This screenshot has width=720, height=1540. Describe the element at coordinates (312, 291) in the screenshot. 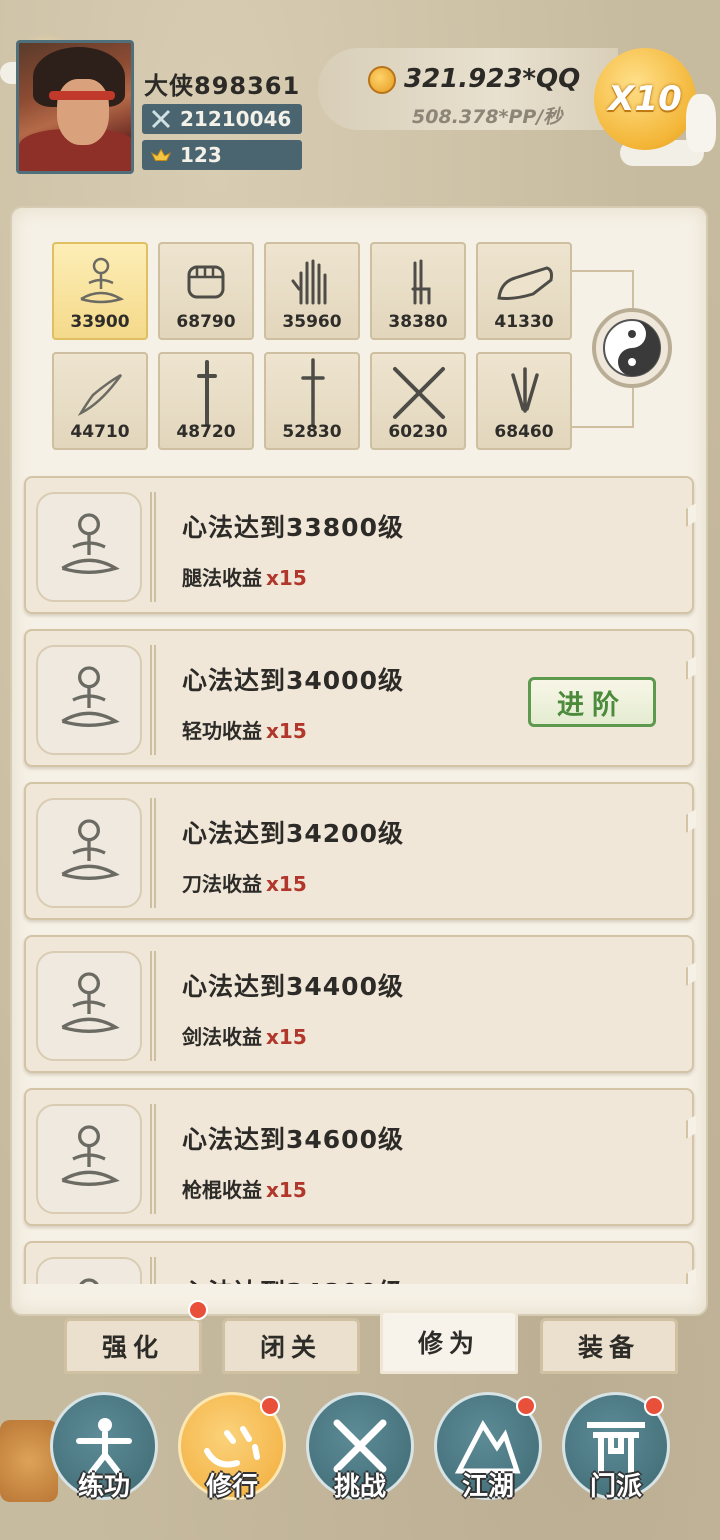

I see `skill-slot-palm: 35960` at that location.